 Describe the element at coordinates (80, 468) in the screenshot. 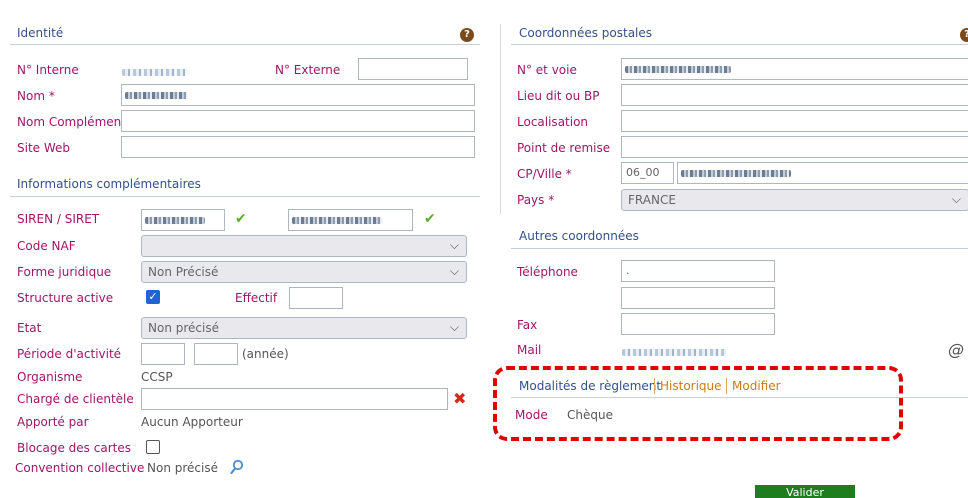

I see `convention-label: Convention collective` at that location.